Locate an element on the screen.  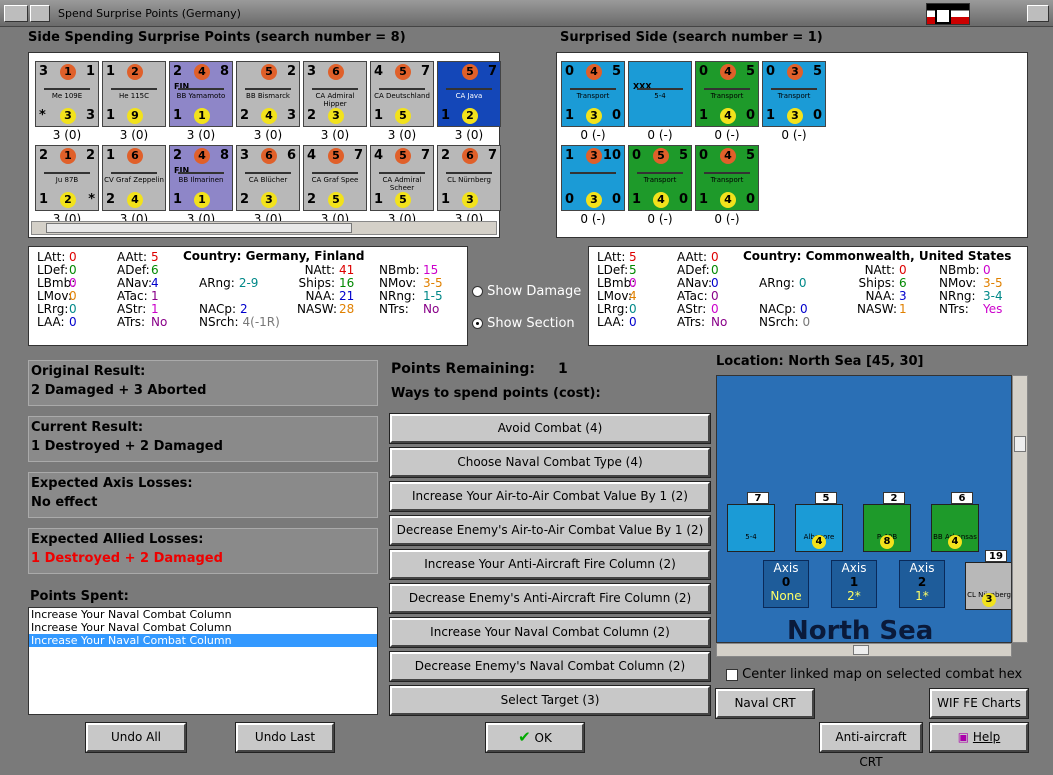
help-book-icon: ▣ is located at coordinates (963, 737).